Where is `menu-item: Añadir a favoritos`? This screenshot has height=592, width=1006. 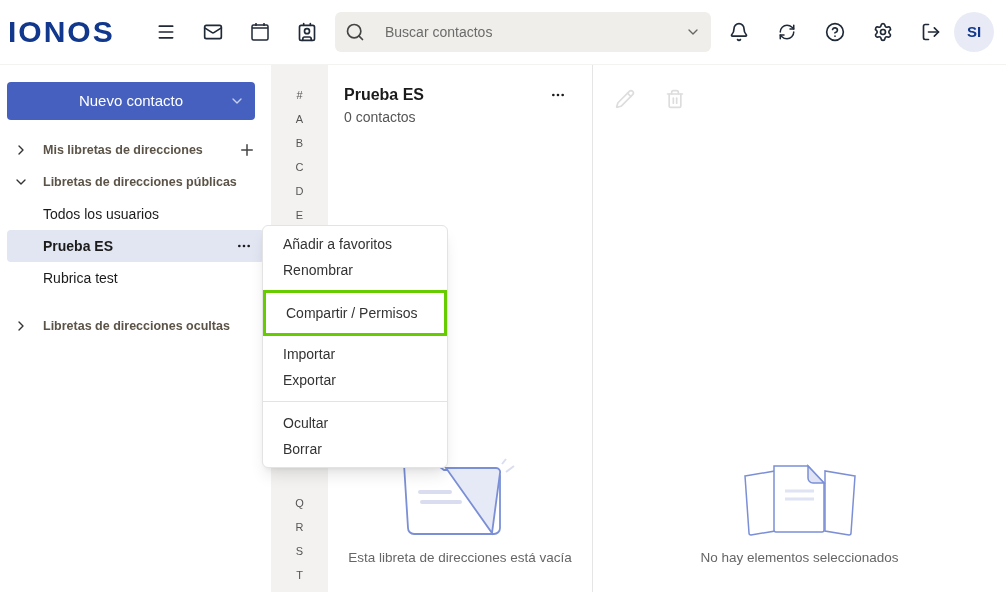 menu-item: Añadir a favoritos is located at coordinates (355, 244).